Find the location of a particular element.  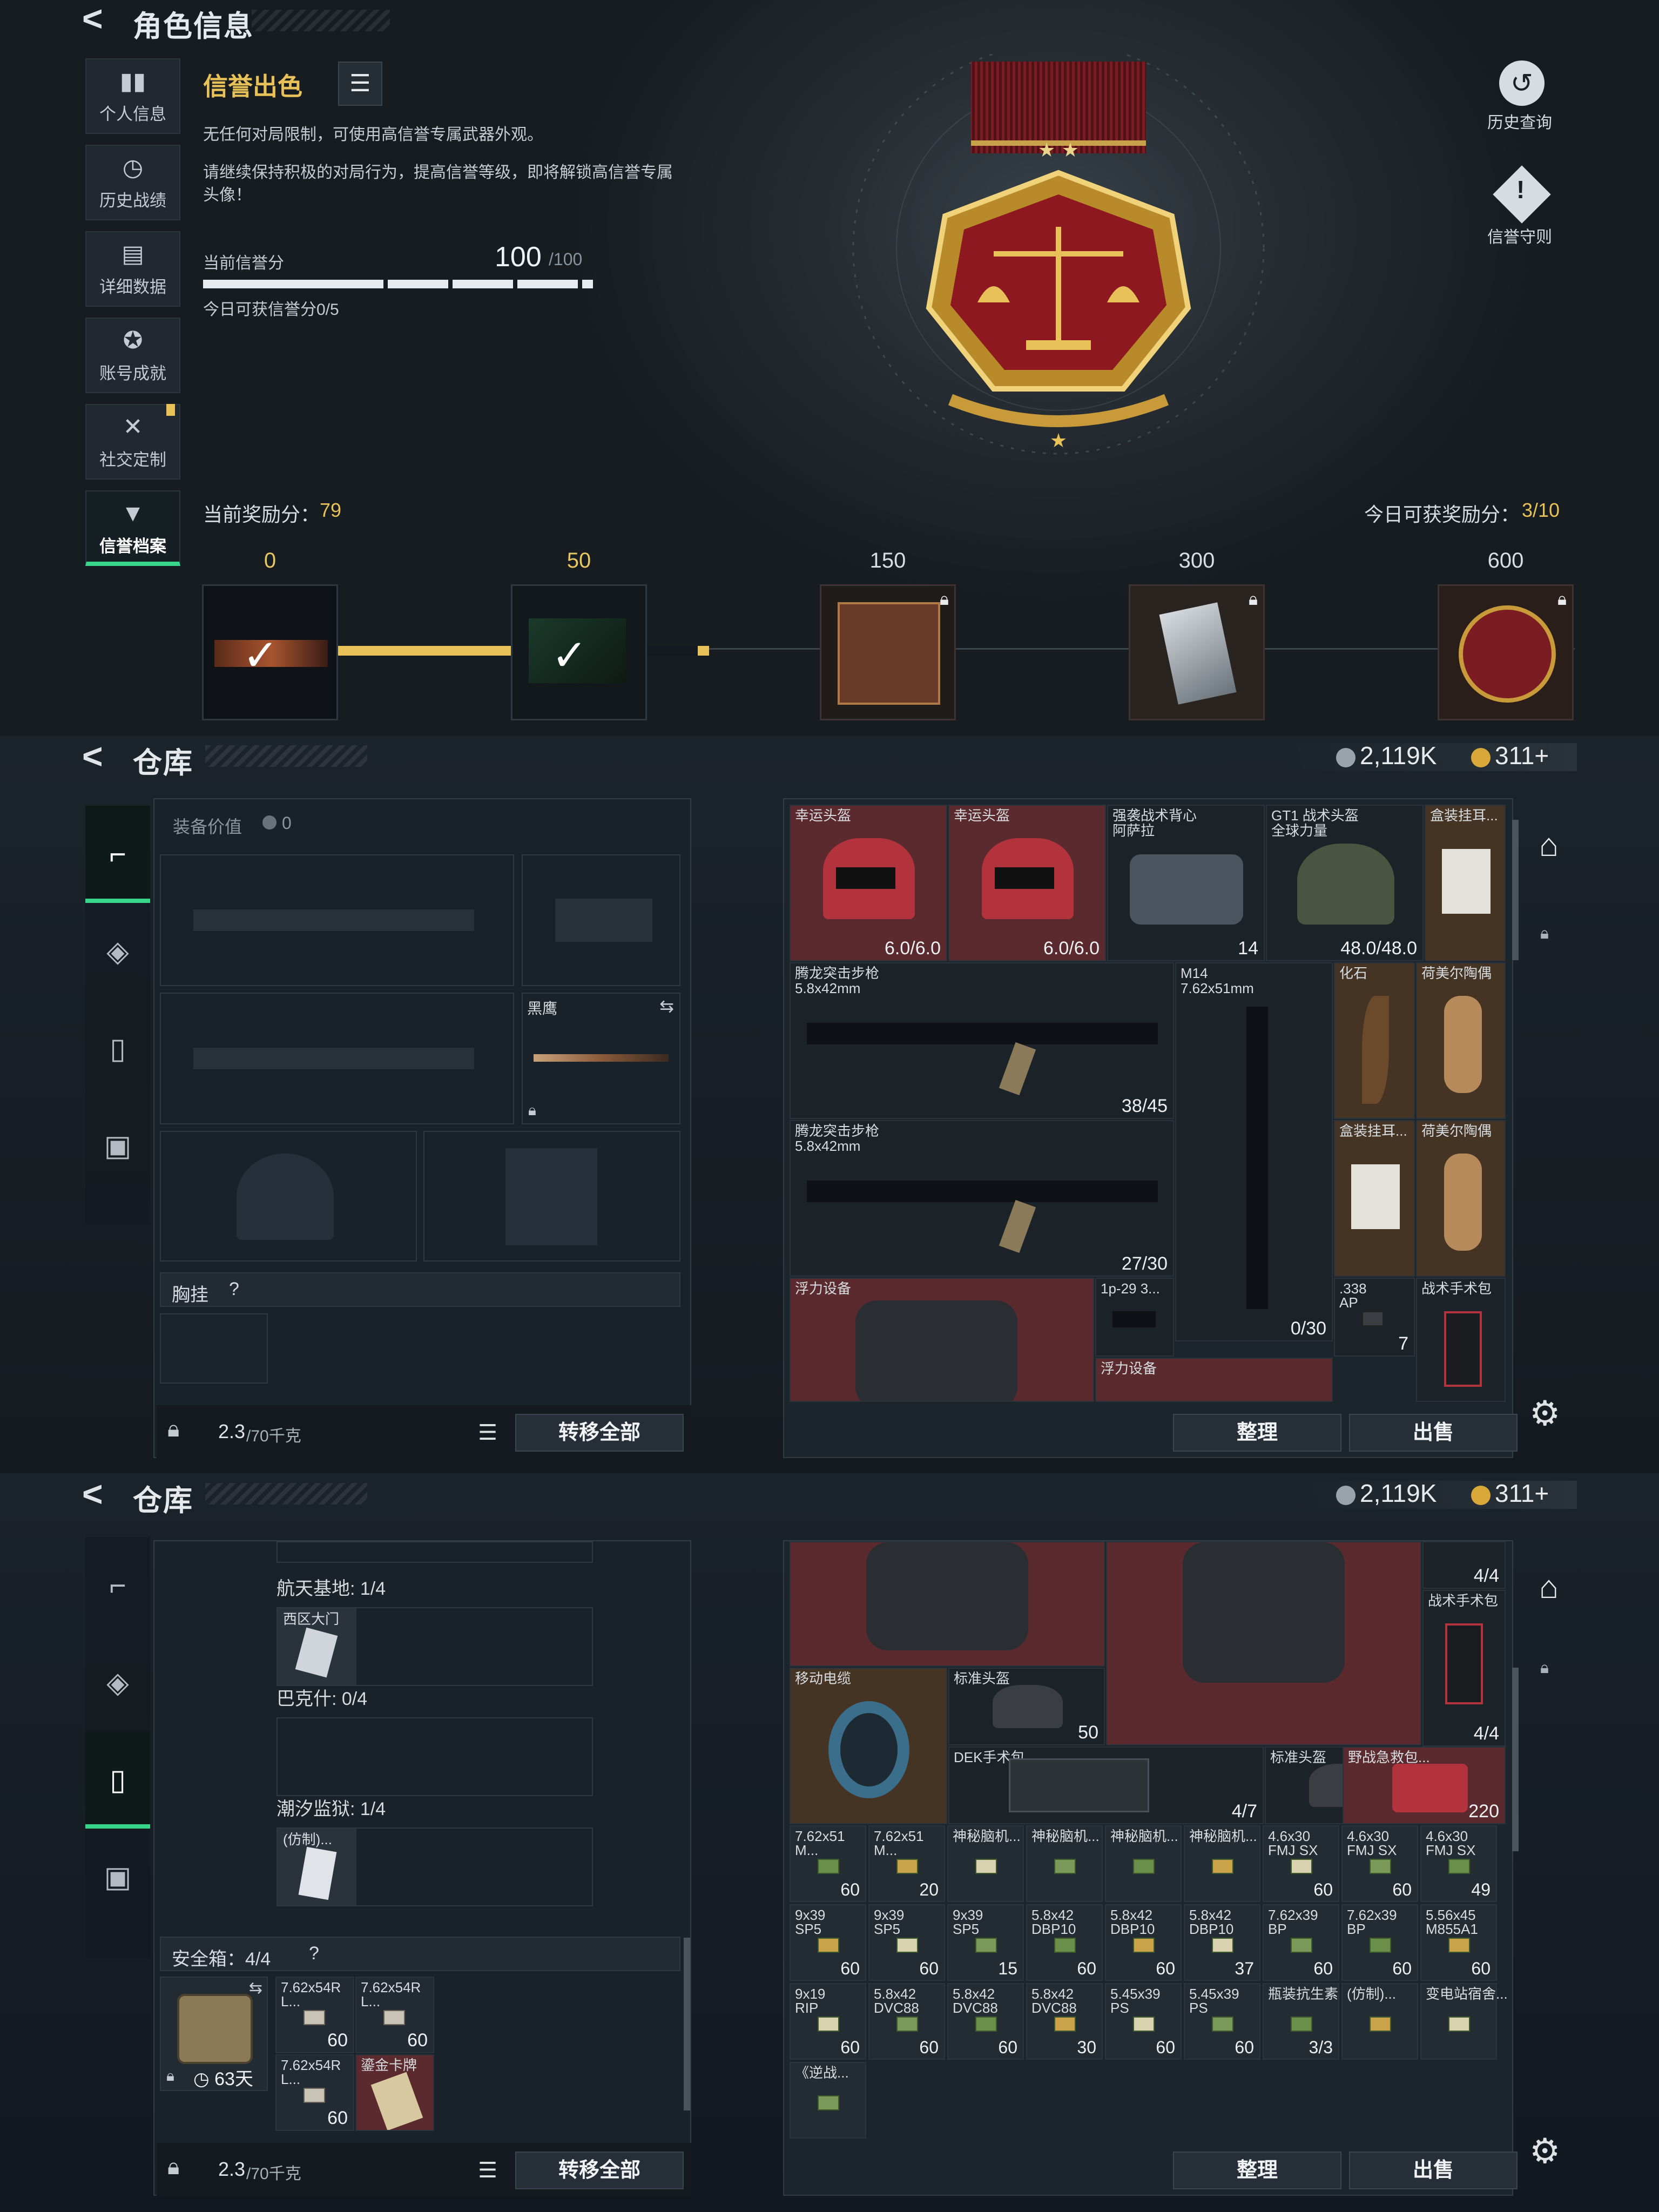

stash-item: 7.62x51 M... 20 is located at coordinates (906, 1863).